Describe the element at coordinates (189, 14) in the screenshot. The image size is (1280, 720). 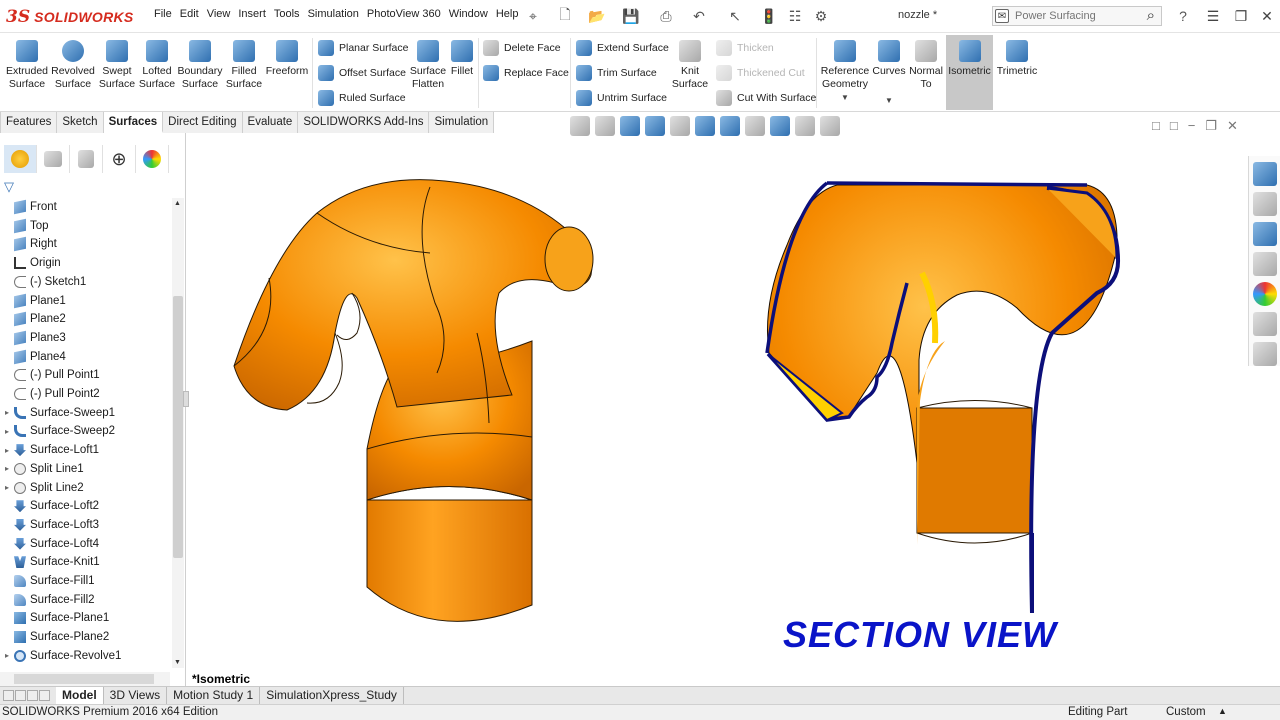
I see `menu-edit: Edit` at that location.